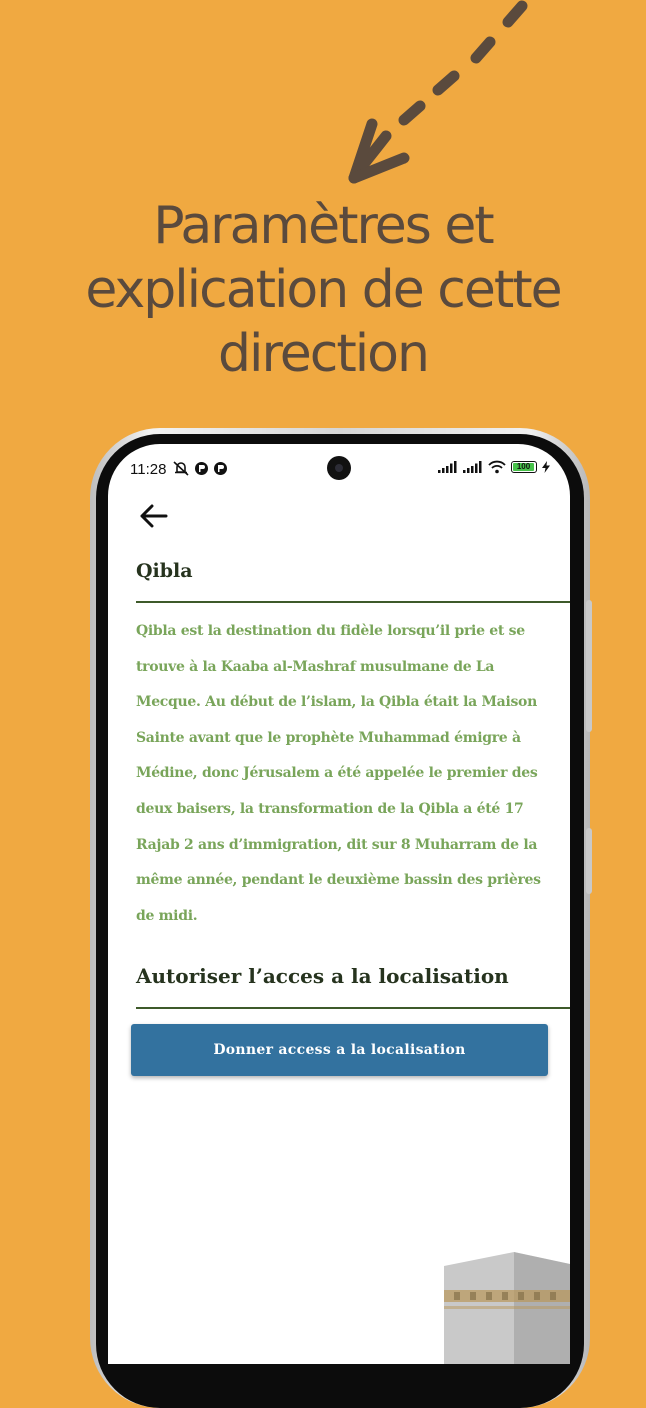  I want to click on back-arrow-icon, so click(154, 516).